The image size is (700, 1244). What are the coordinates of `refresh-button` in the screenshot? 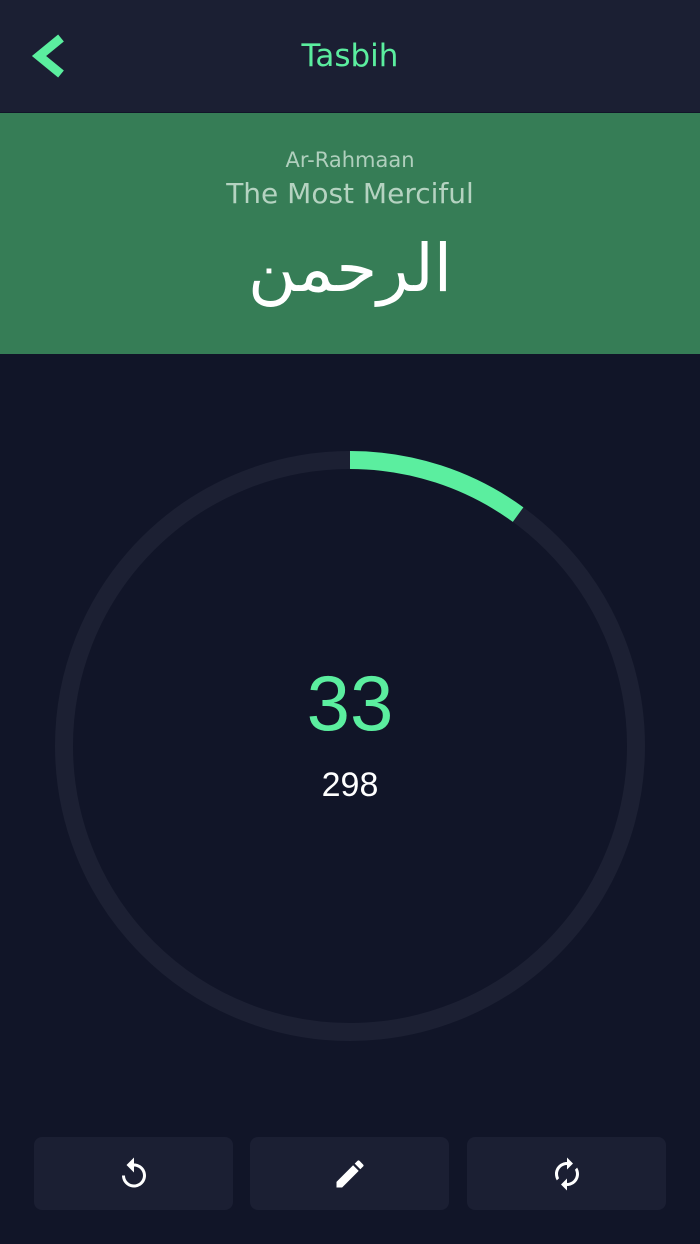 It's located at (566, 1173).